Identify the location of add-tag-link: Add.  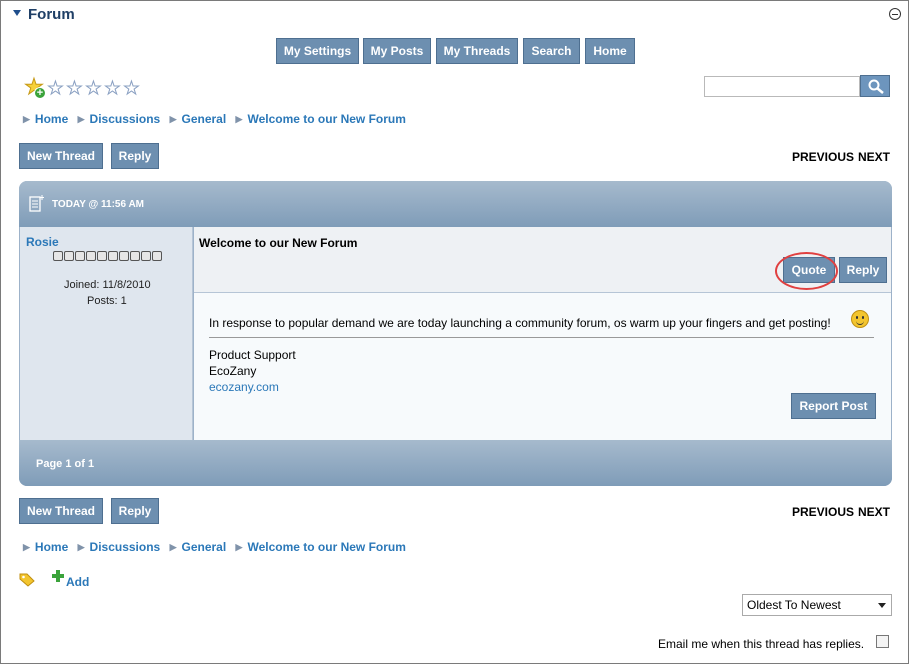
(77, 582).